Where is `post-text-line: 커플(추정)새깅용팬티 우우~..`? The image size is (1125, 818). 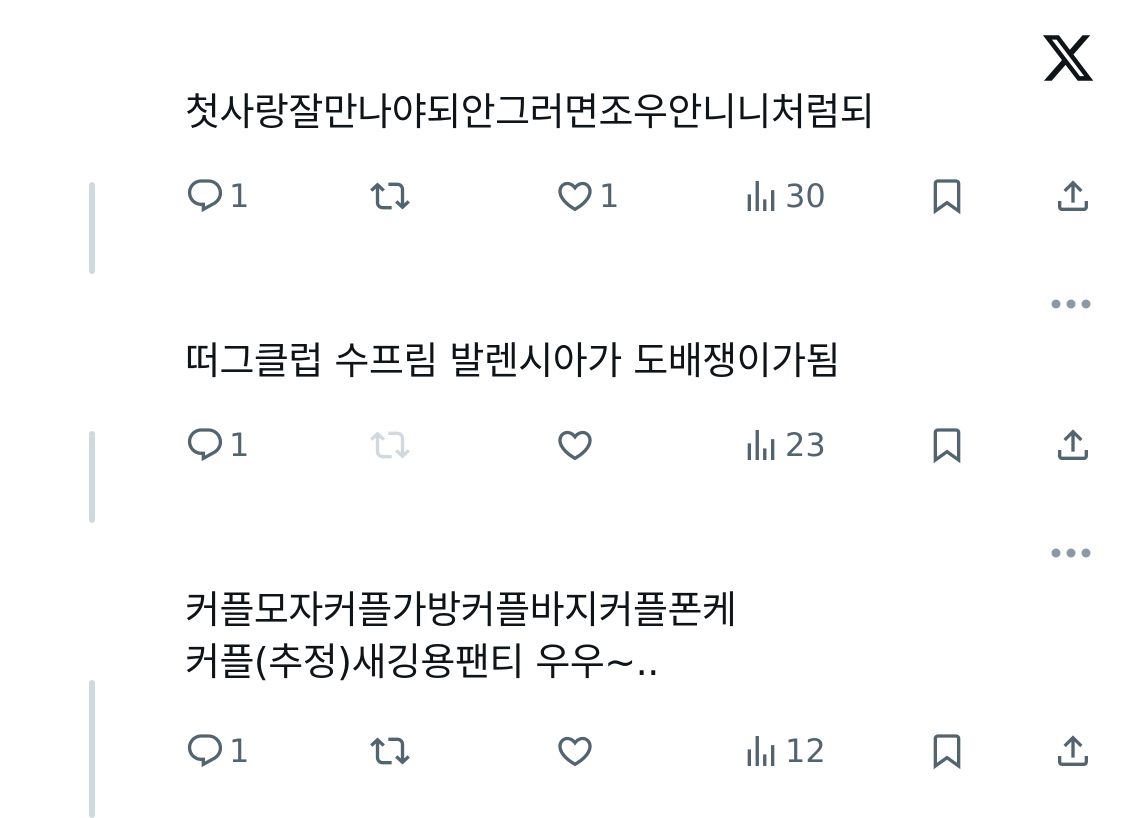 post-text-line: 커플(추정)새깅용팬티 우우~.. is located at coordinates (422, 662).